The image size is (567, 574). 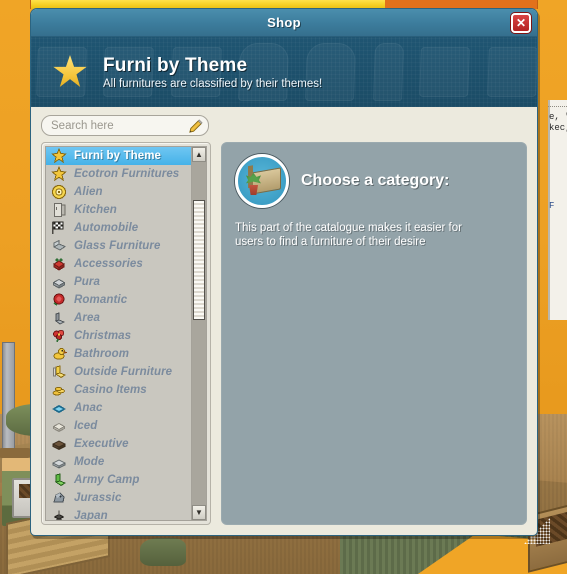 I want to click on room-pet, so click(x=163, y=552).